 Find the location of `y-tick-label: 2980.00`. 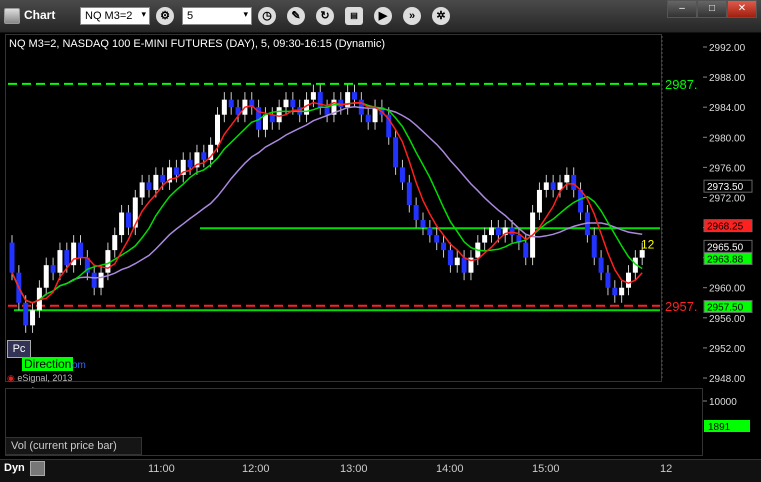

y-tick-label: 2980.00 is located at coordinates (727, 138).